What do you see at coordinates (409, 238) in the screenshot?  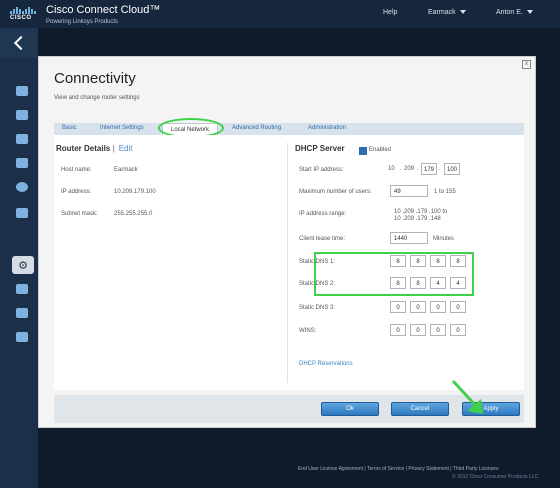 I see `lease-time-input: 1440` at bounding box center [409, 238].